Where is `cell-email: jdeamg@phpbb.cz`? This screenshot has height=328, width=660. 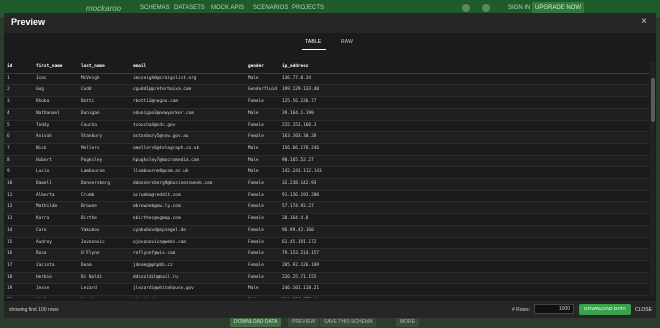 cell-email: jdeamg@phpbb.cz is located at coordinates (187, 266).